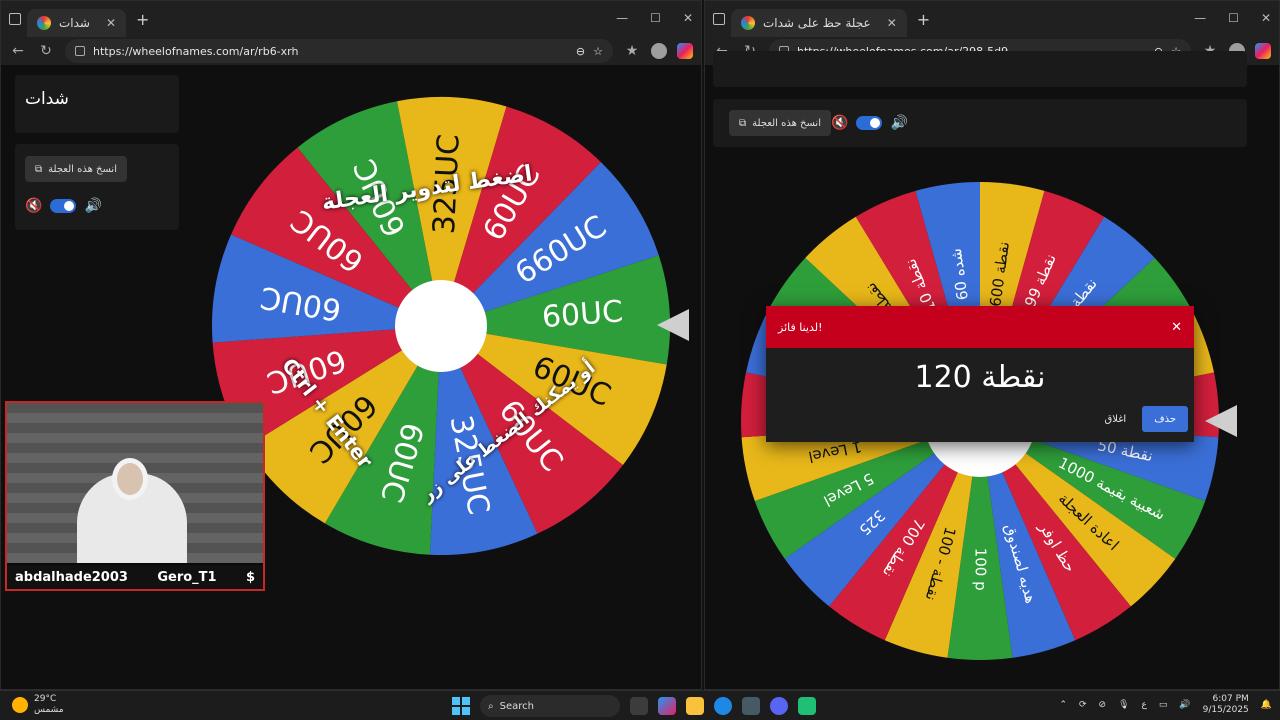 This screenshot has height=720, width=1280. Describe the element at coordinates (673, 325) in the screenshot. I see `wheel-pointer-left` at that location.